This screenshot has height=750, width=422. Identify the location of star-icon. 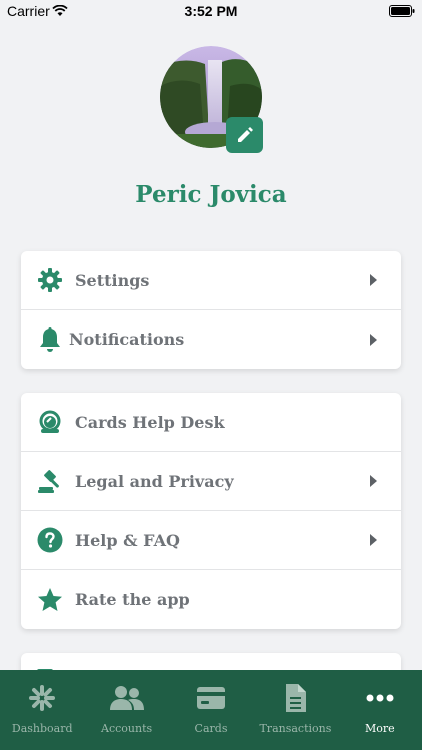
(50, 600).